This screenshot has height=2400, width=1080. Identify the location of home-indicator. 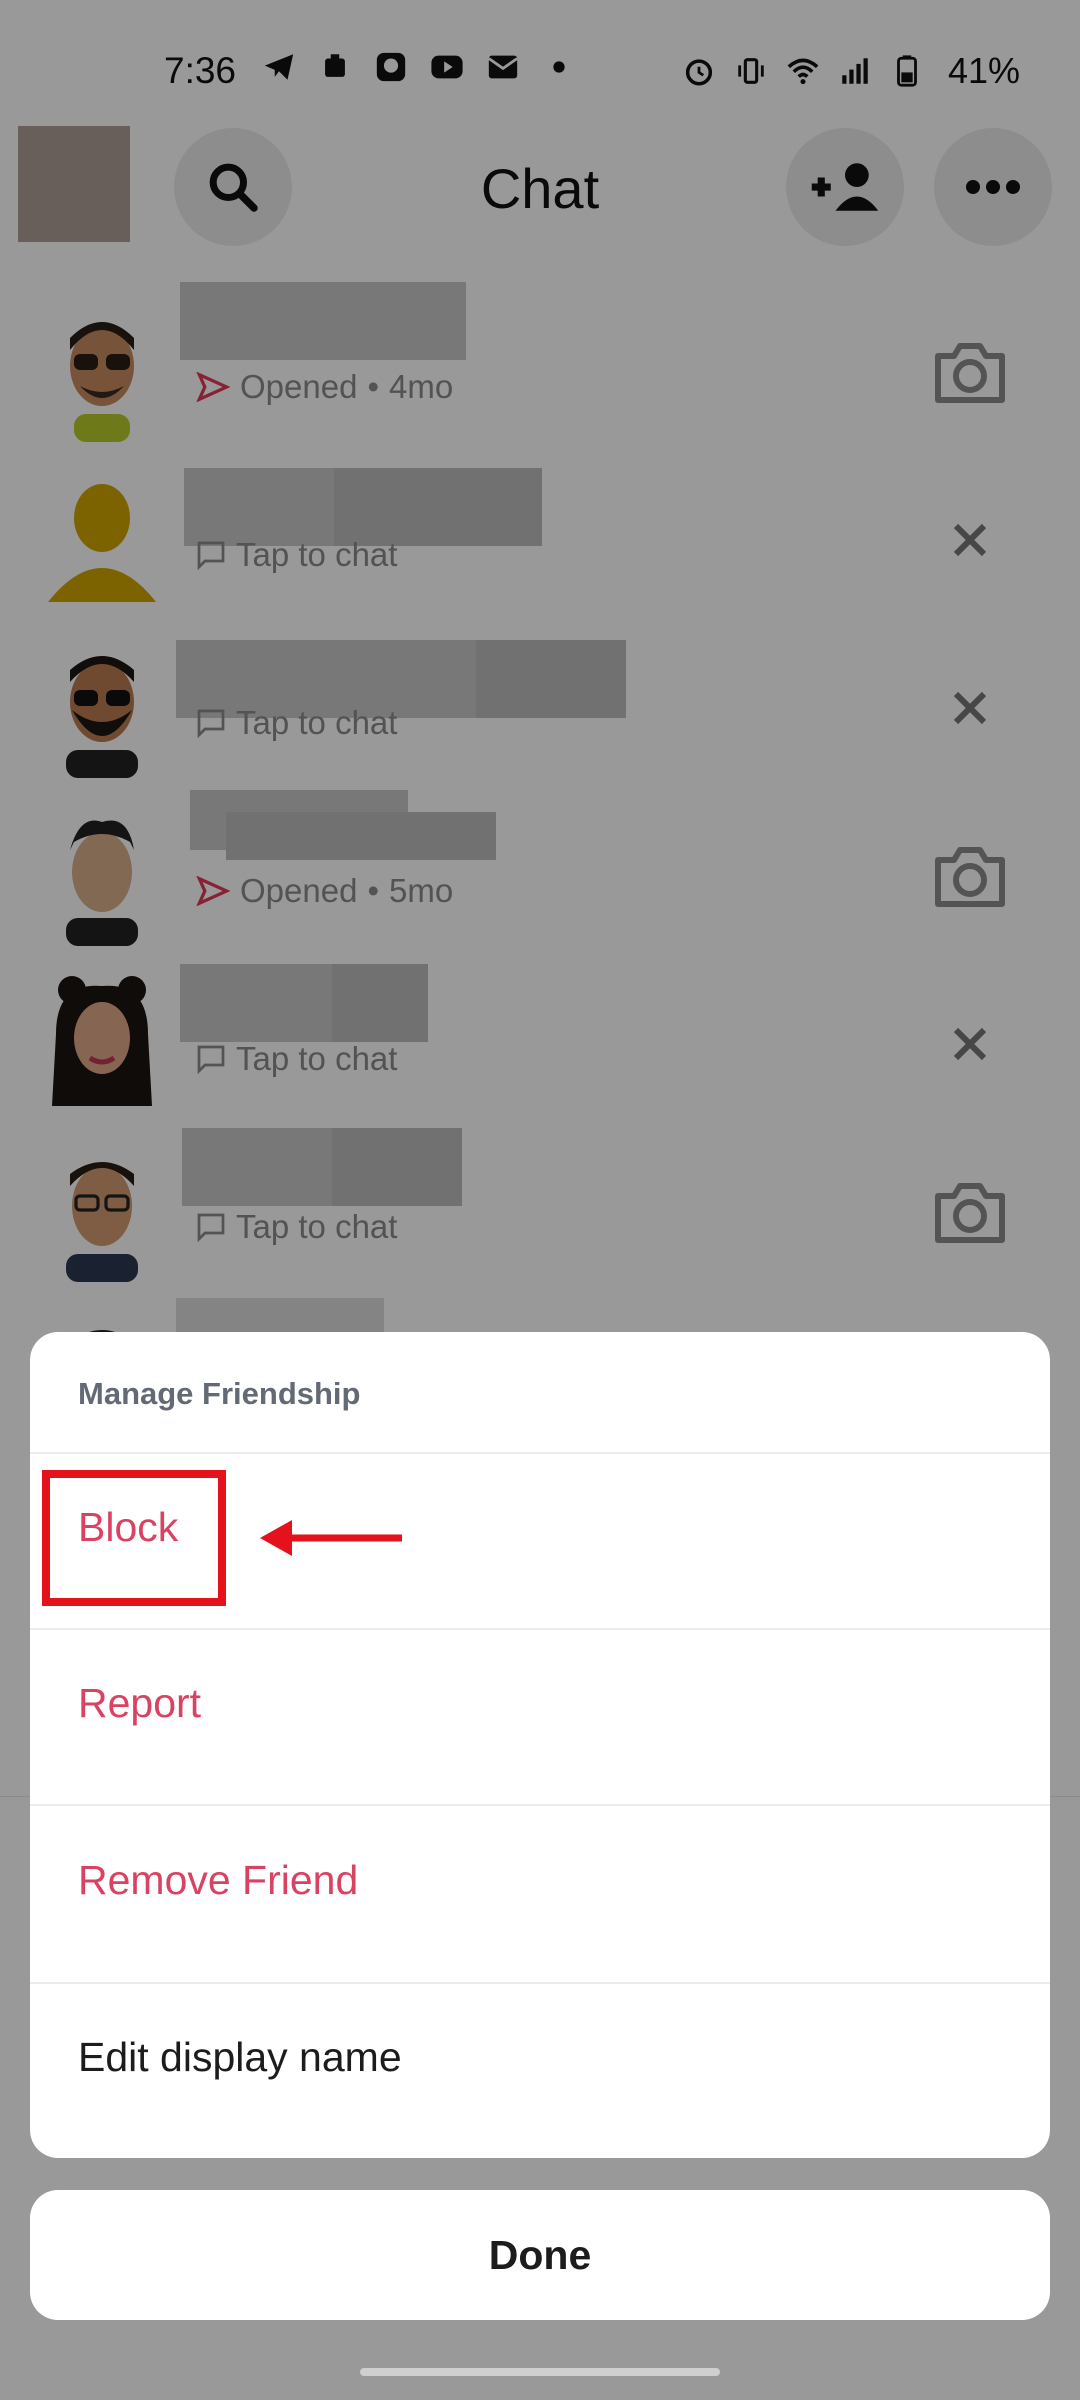
(540, 2372).